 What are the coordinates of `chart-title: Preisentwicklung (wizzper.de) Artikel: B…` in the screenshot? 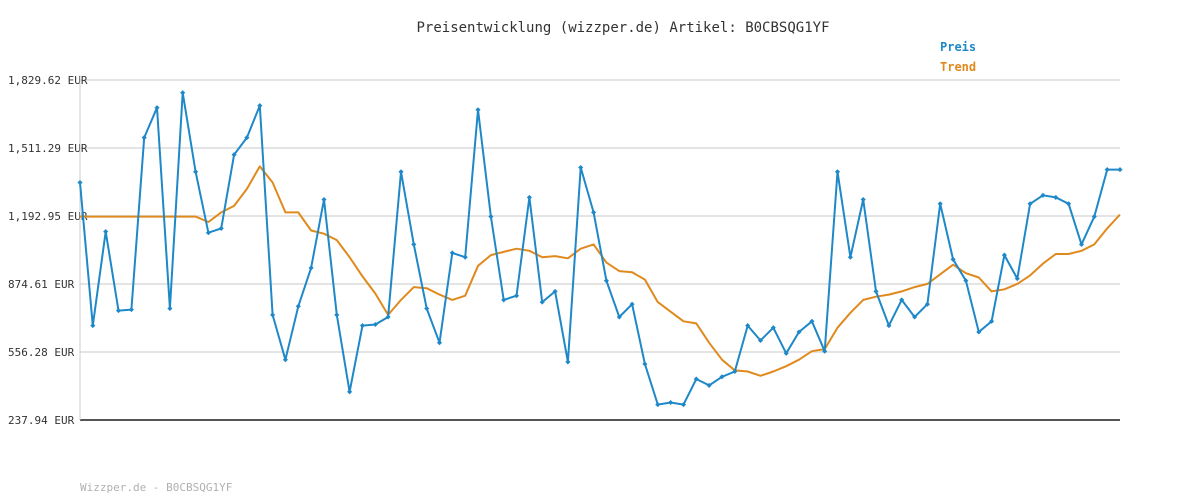 It's located at (622, 28).